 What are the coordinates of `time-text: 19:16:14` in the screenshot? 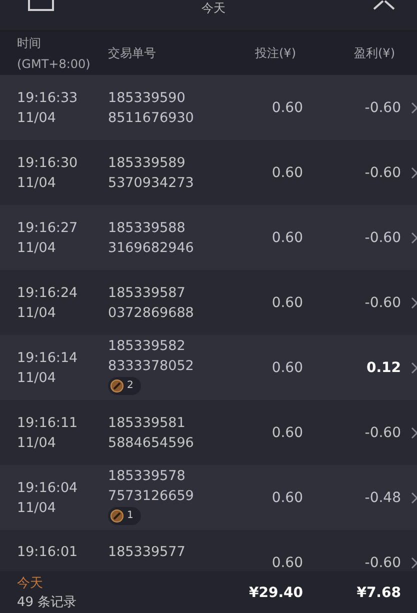 It's located at (48, 358).